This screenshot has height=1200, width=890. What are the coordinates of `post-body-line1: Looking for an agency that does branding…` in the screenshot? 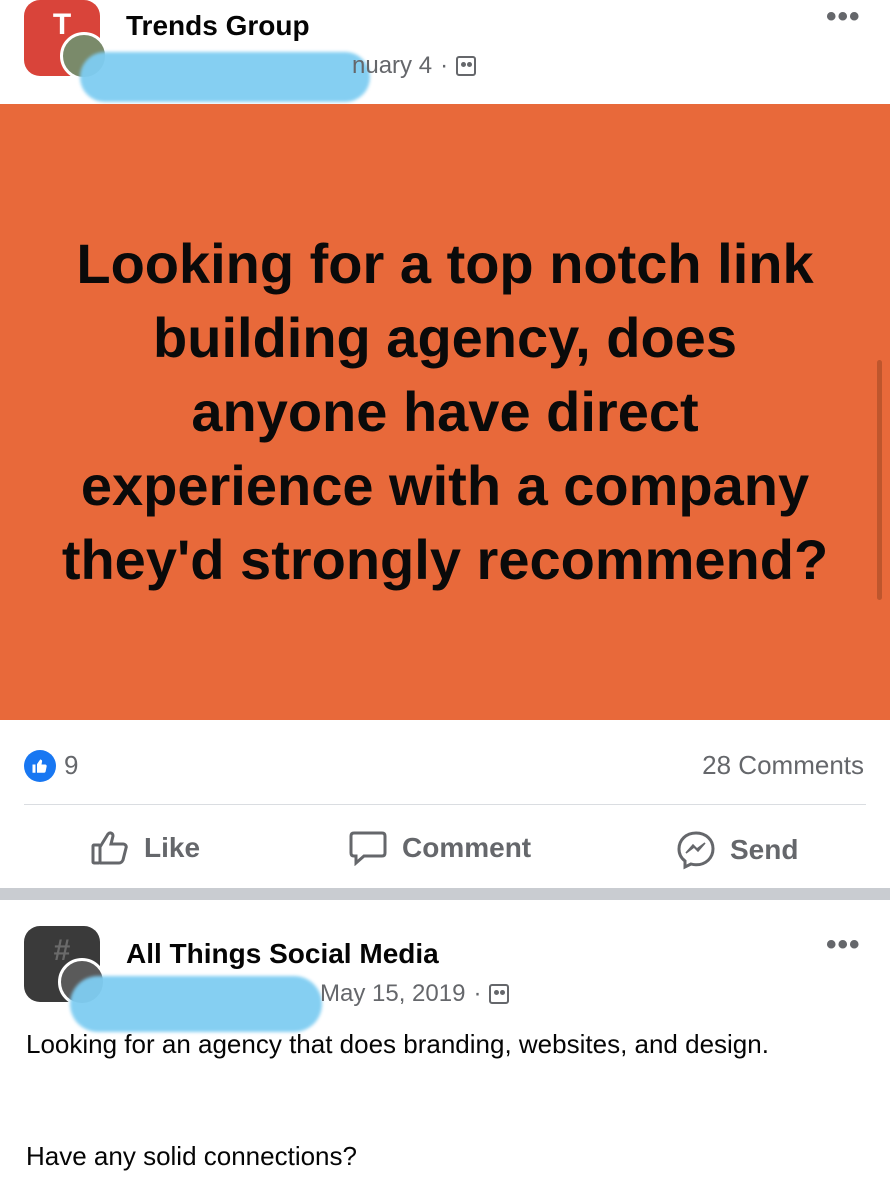 It's located at (397, 1044).